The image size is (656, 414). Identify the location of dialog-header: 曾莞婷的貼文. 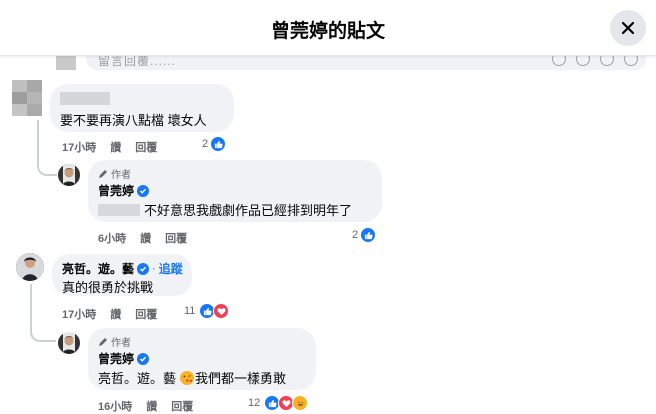
(328, 28).